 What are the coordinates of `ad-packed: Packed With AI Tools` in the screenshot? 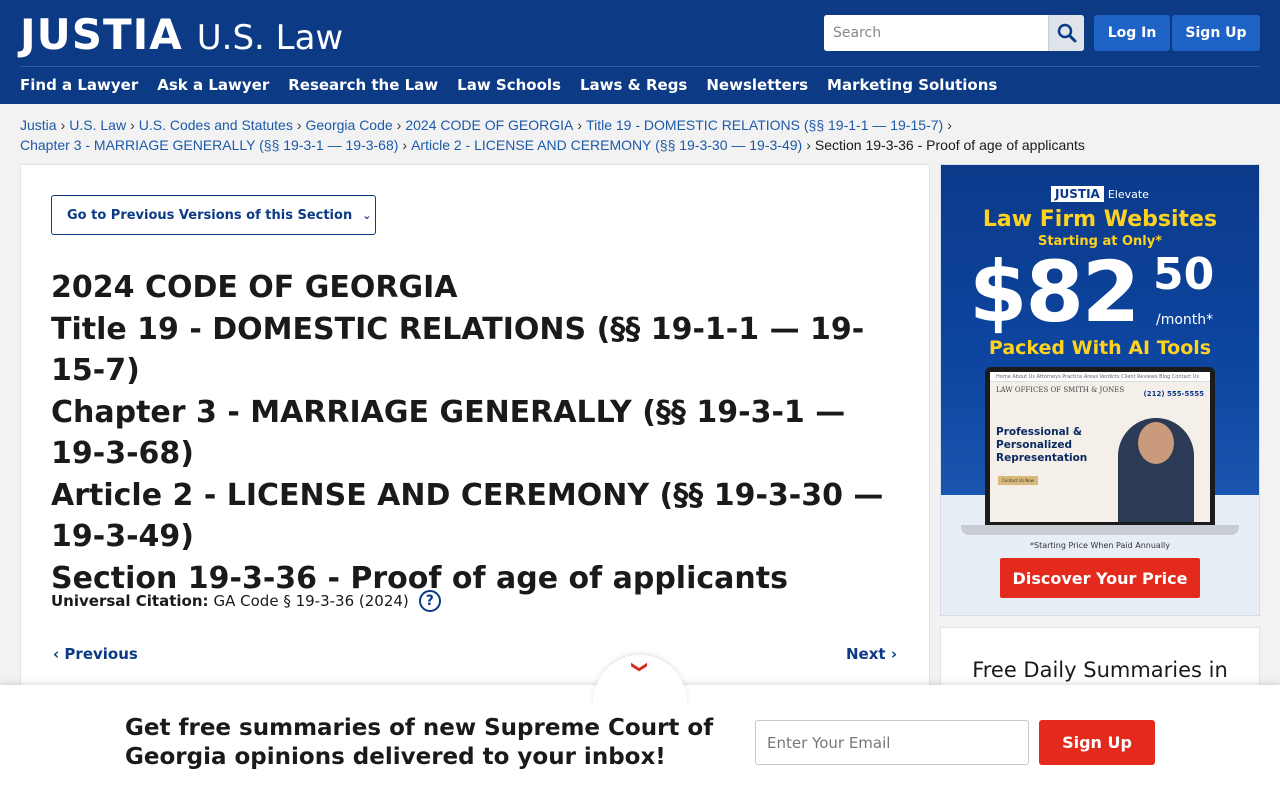 It's located at (1100, 348).